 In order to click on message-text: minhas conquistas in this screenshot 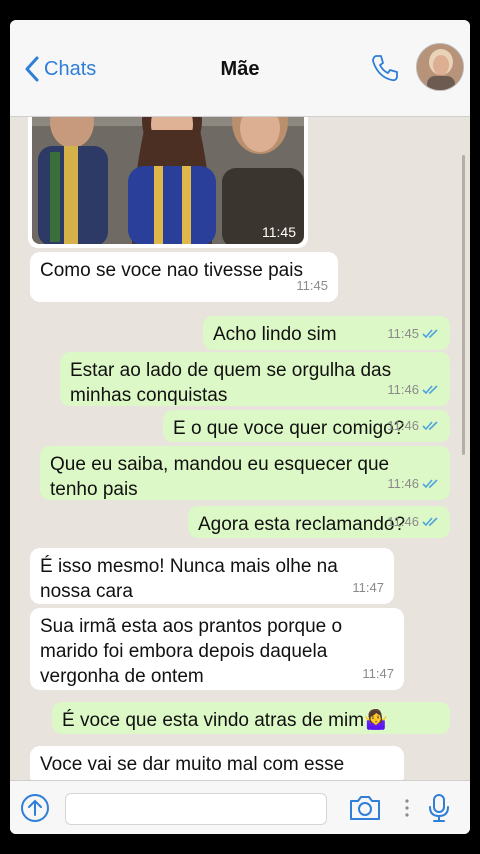, I will do `click(149, 395)`.